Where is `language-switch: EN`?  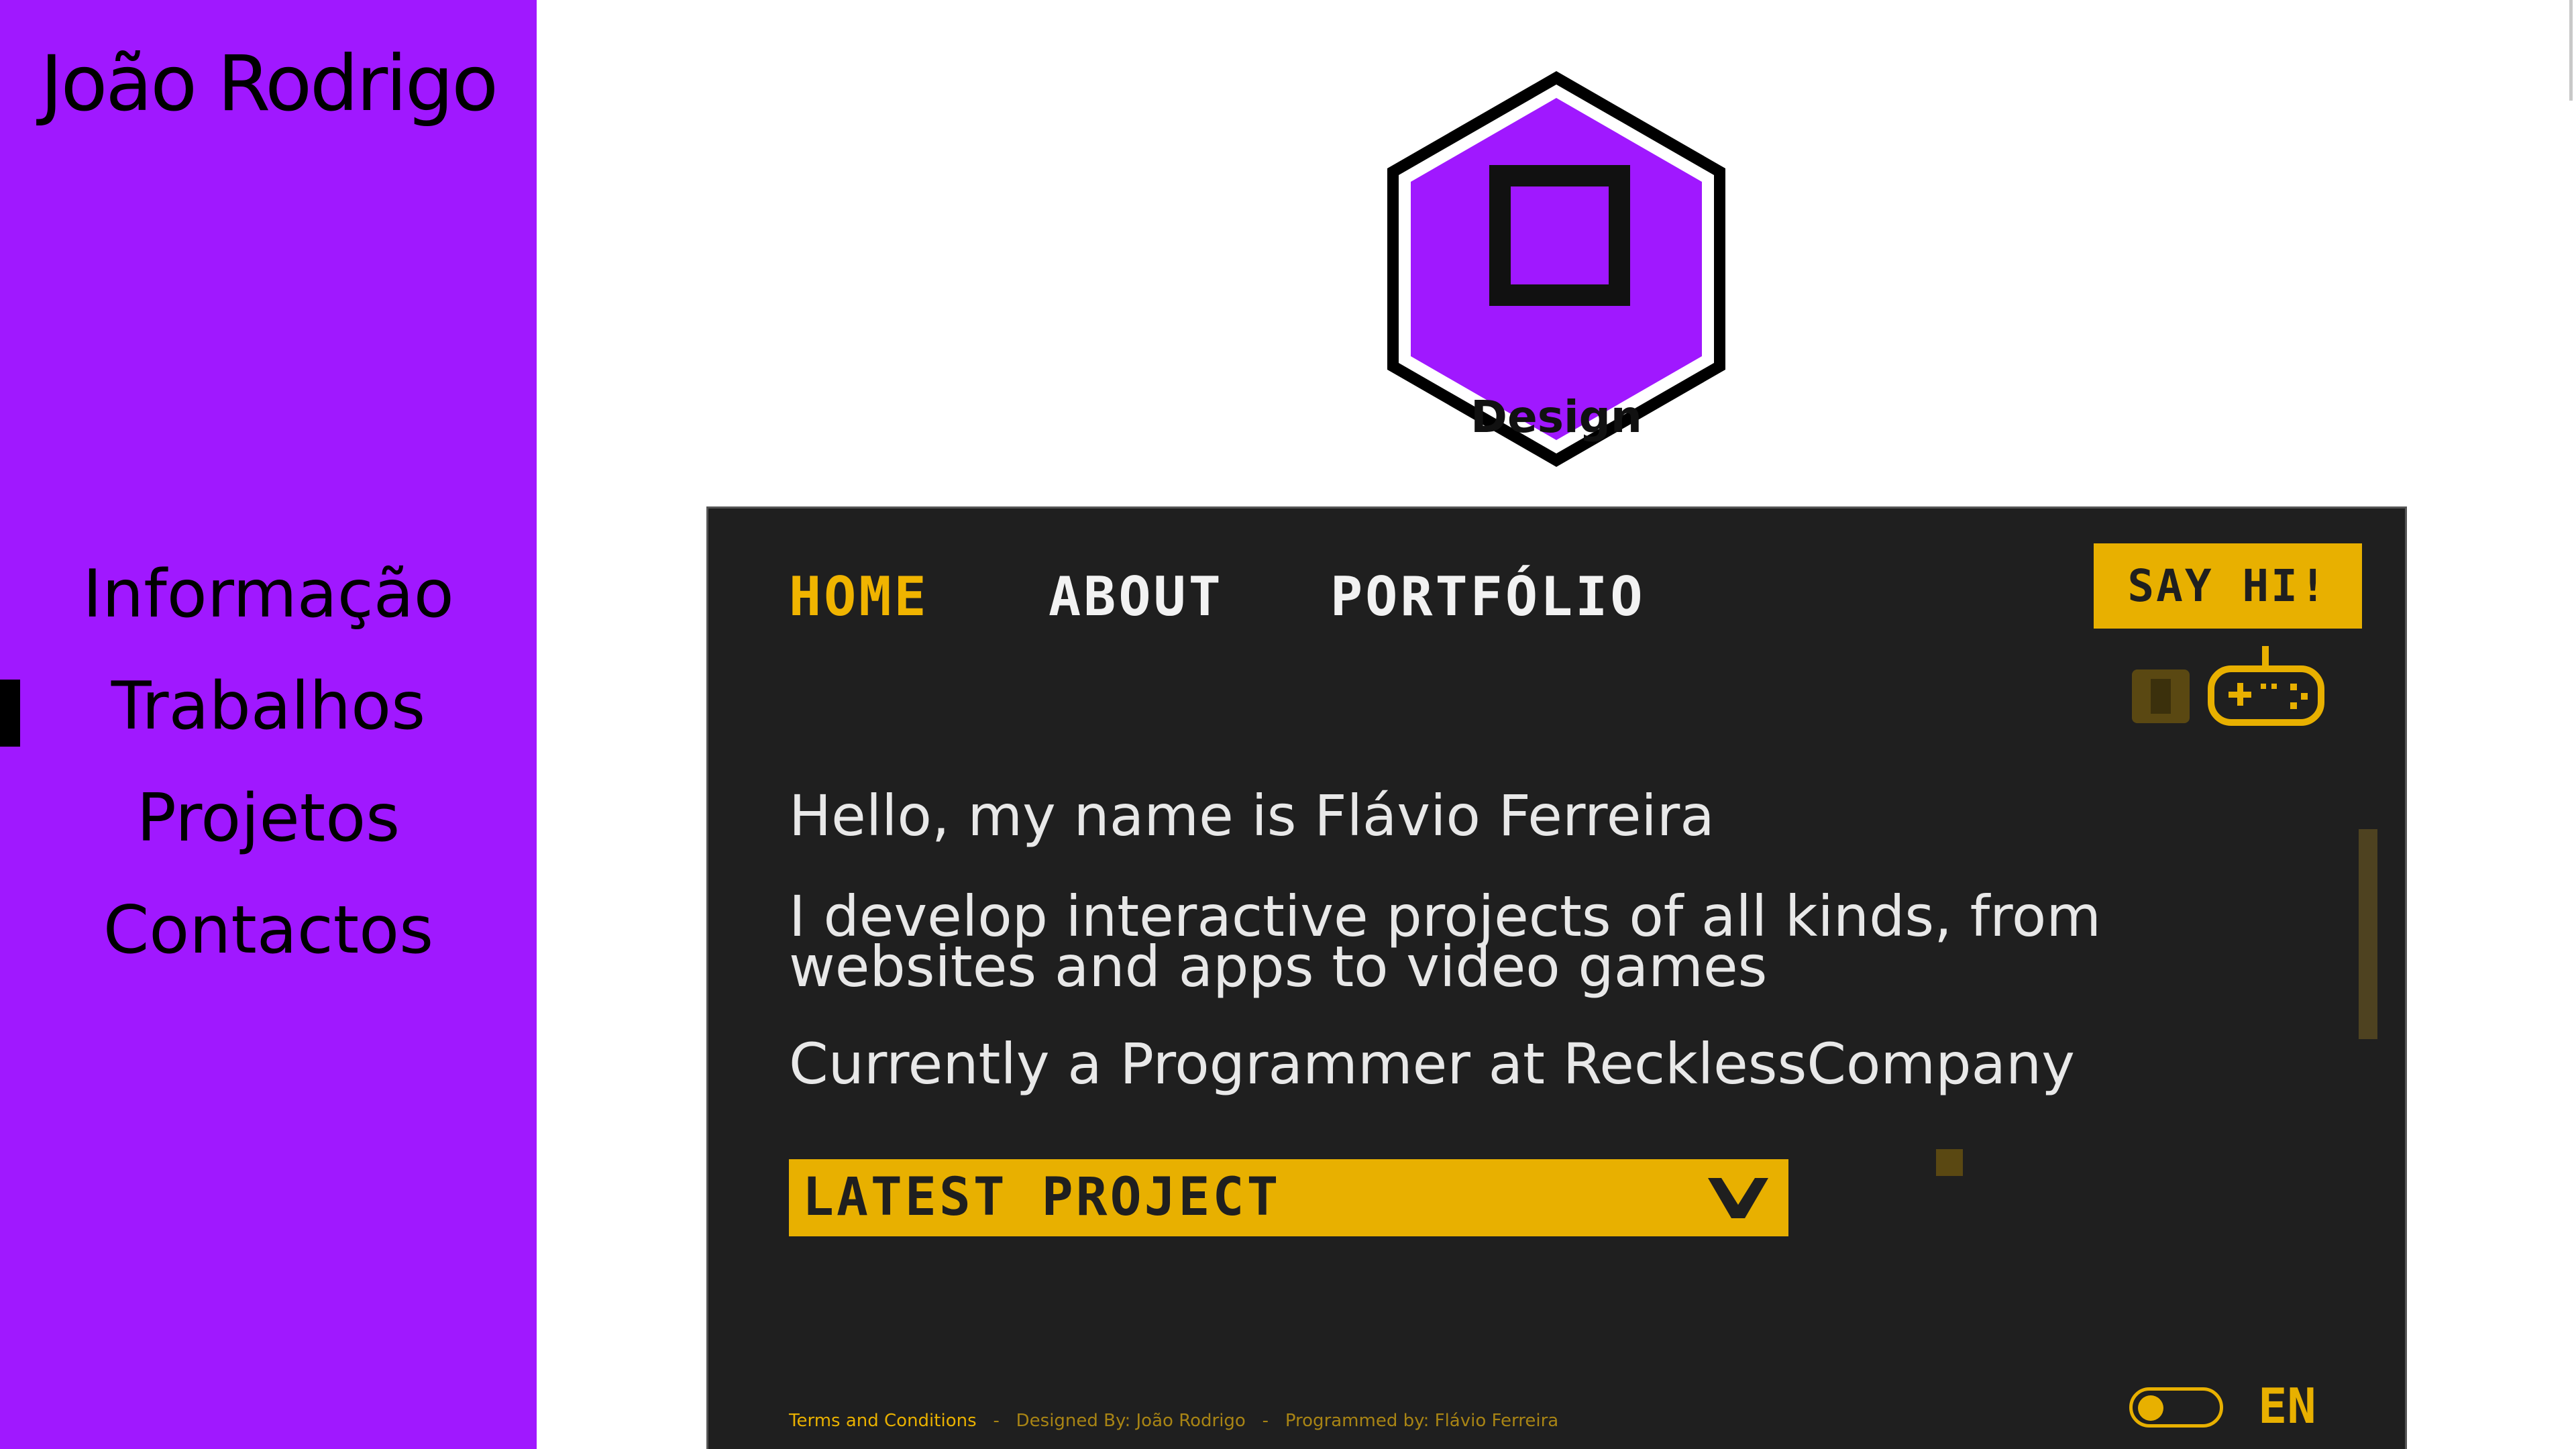
language-switch: EN is located at coordinates (2287, 1406).